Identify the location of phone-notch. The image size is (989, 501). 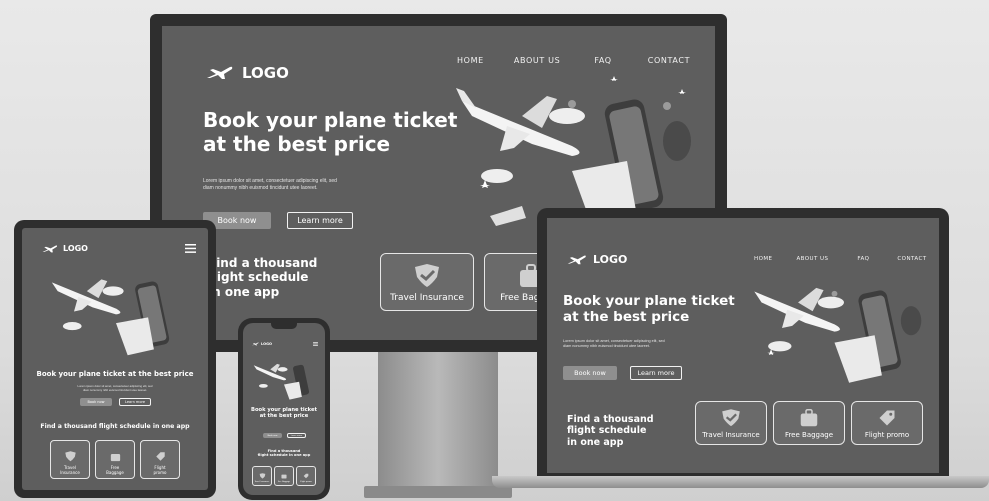
(284, 326).